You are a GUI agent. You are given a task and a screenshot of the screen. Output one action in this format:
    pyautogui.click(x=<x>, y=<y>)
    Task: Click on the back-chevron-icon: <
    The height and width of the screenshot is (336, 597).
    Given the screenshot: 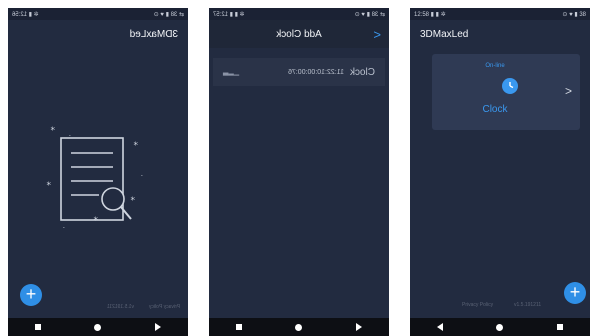 What is the action you would take?
    pyautogui.click(x=377, y=34)
    